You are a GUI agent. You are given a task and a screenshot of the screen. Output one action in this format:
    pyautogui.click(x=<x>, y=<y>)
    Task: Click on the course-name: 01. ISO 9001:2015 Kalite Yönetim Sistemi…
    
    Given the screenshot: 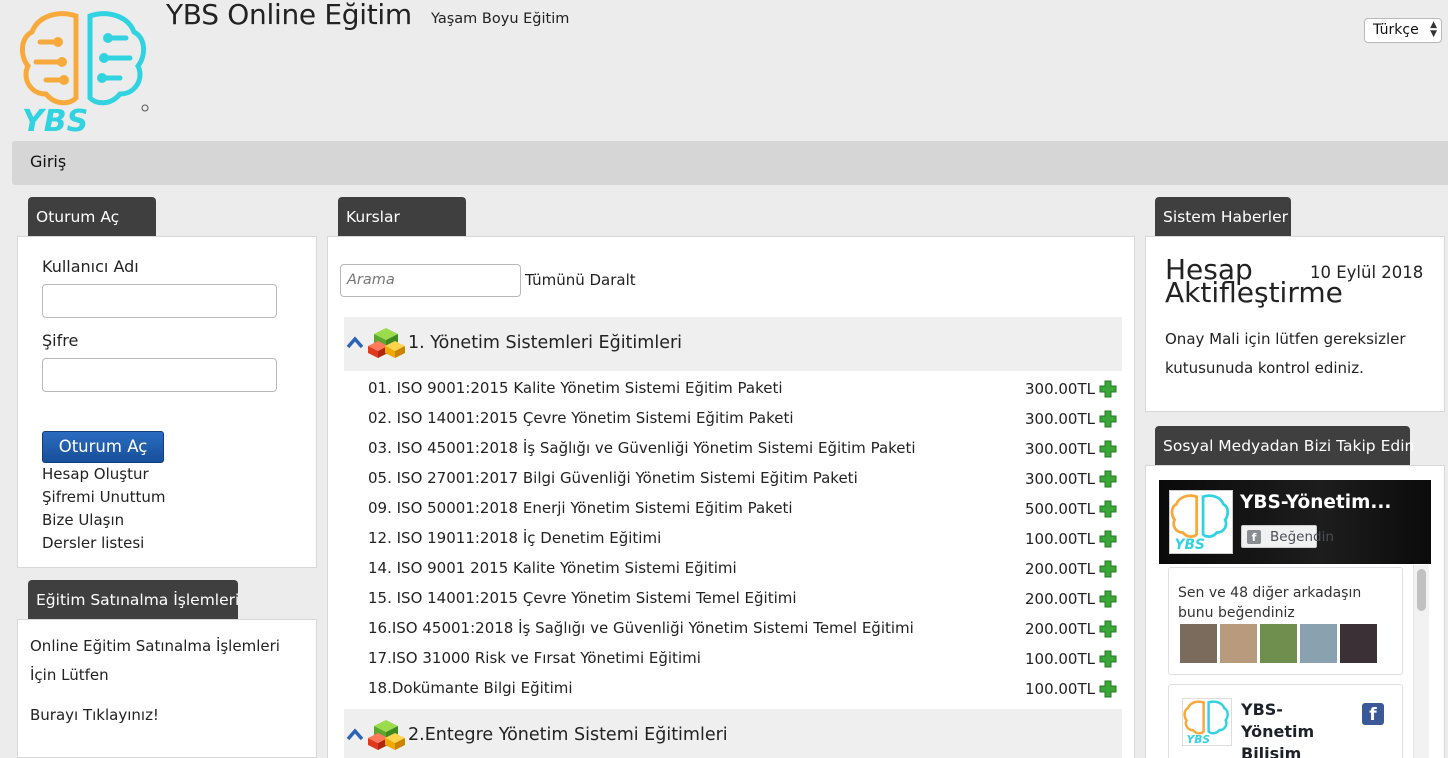 What is the action you would take?
    pyautogui.click(x=575, y=388)
    